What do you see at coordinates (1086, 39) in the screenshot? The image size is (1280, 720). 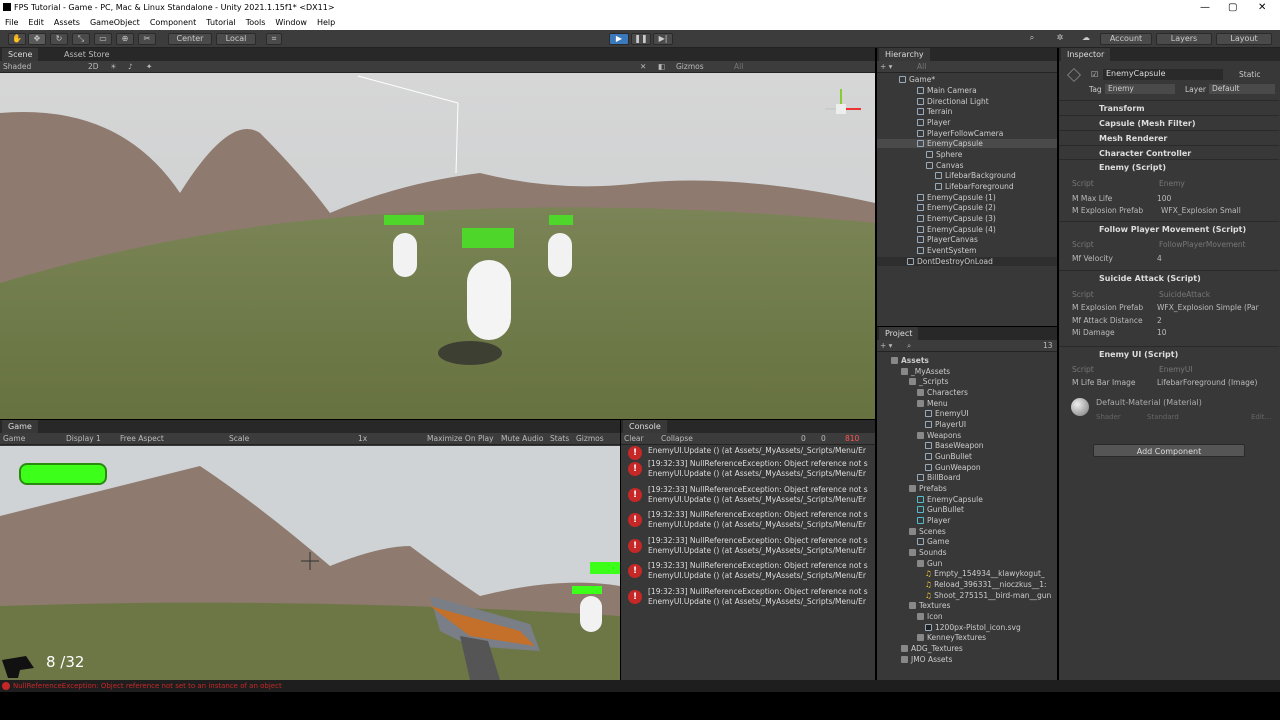 I see `cloud-icon: ☁` at bounding box center [1086, 39].